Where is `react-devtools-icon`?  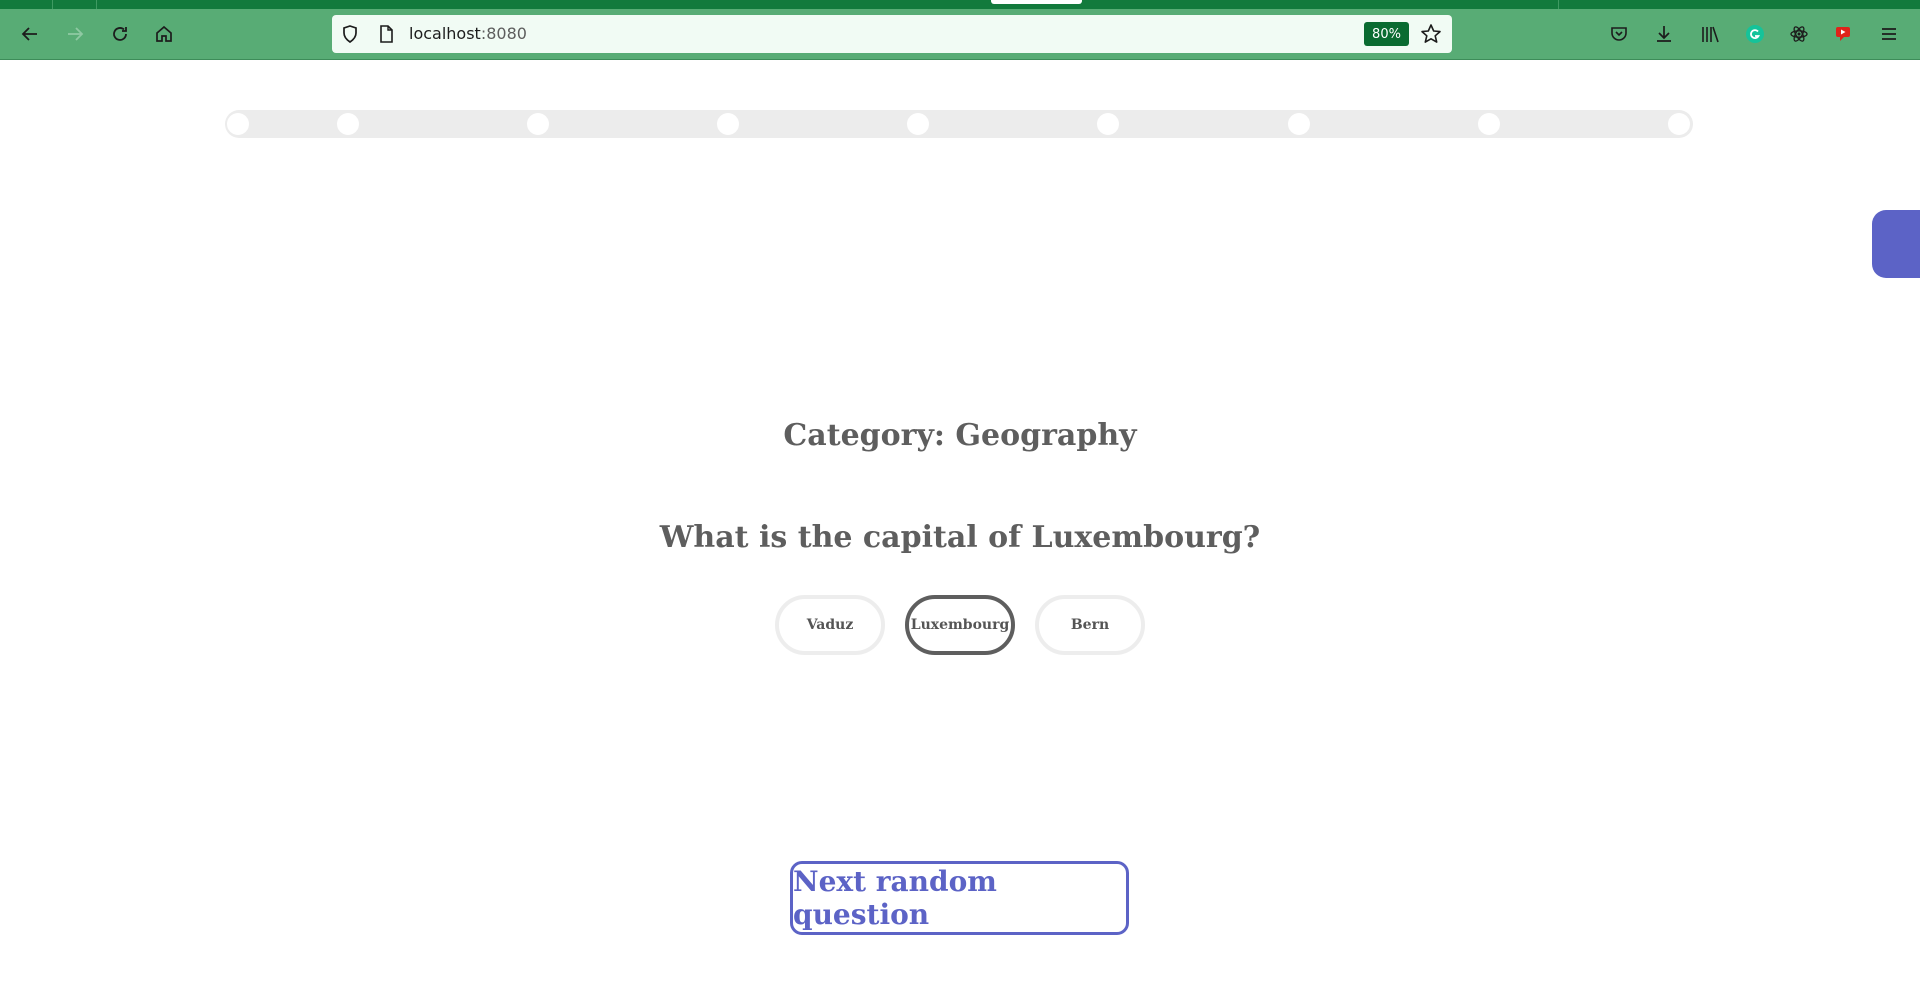
react-devtools-icon is located at coordinates (1799, 34).